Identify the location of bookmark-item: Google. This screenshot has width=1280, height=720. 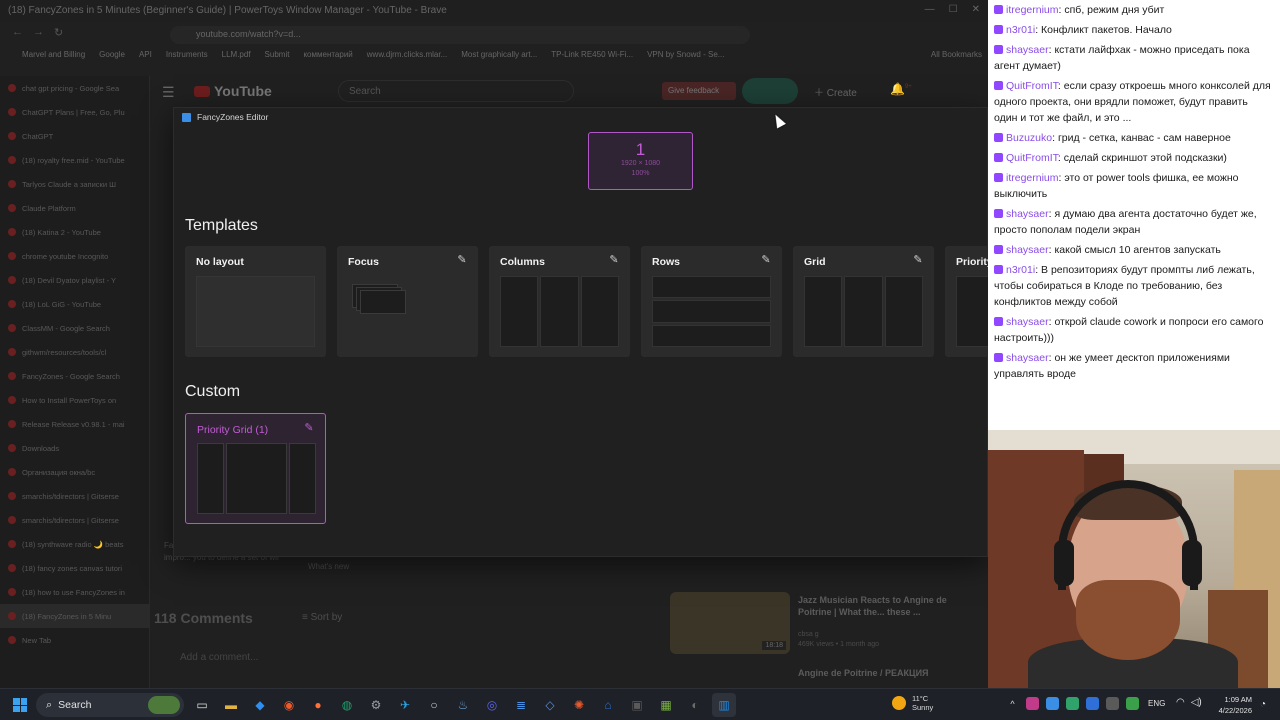
(112, 58).